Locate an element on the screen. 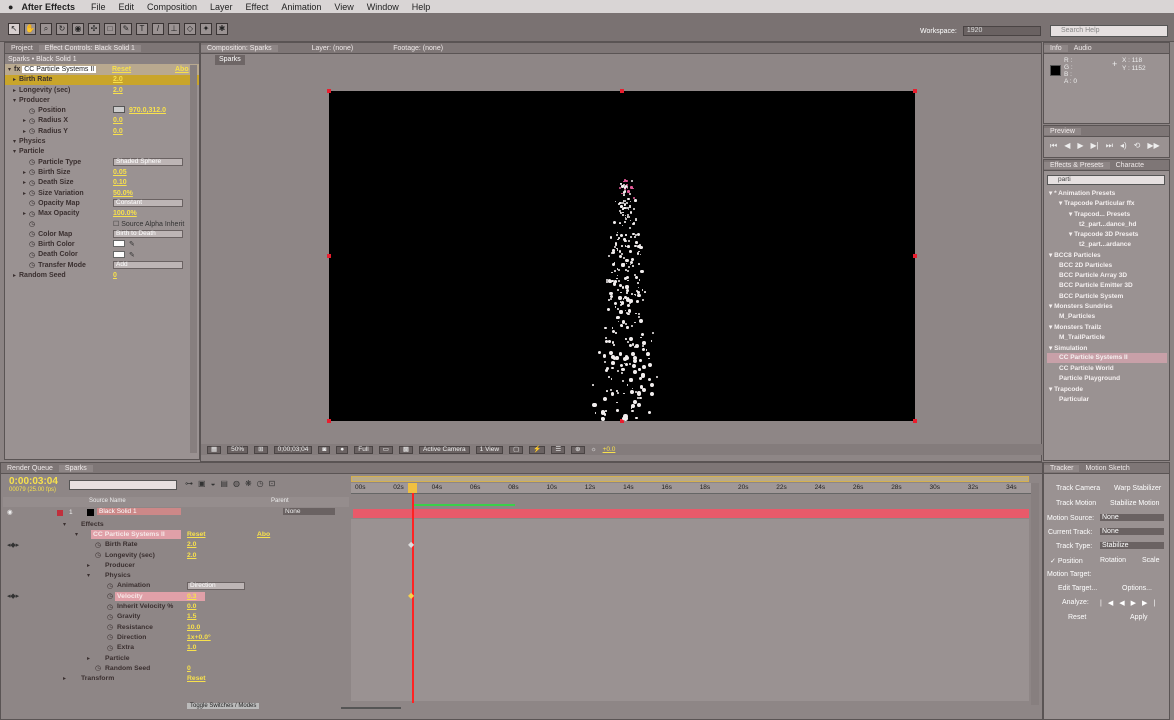  zoom-select: 50% is located at coordinates (238, 449).